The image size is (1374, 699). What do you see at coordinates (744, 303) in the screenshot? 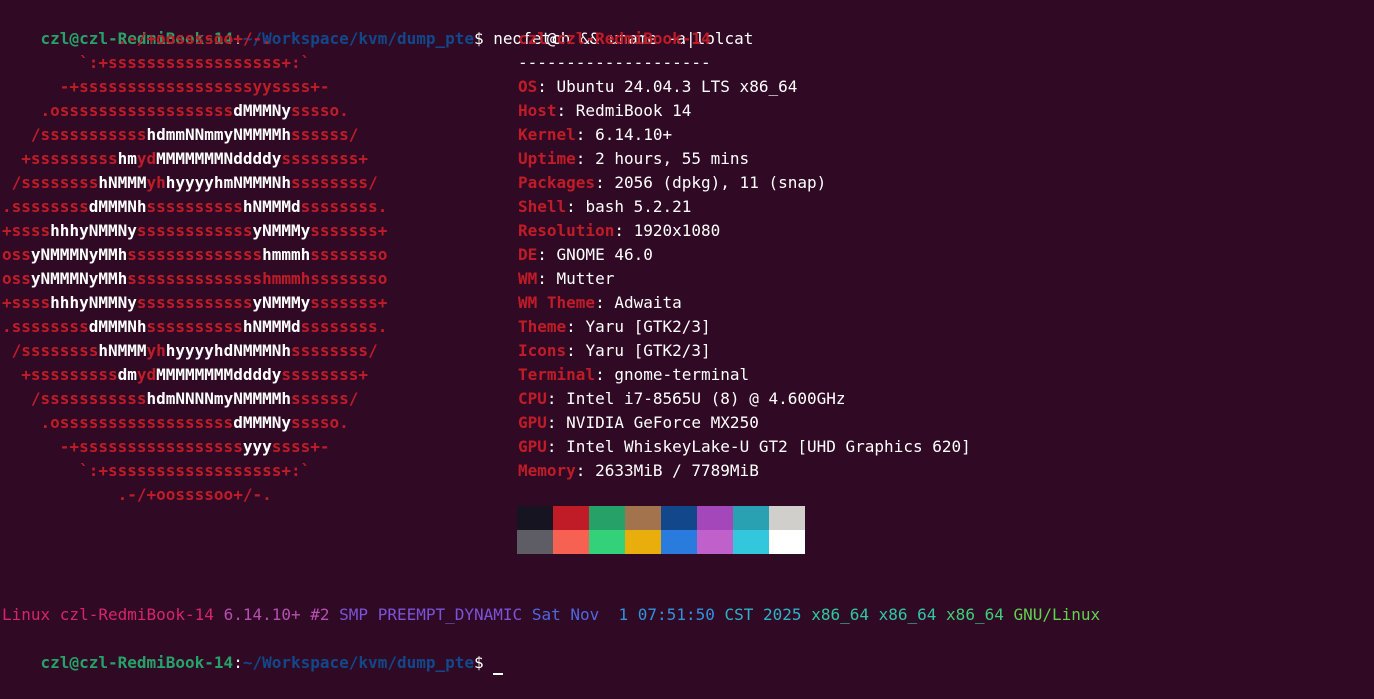
I see `info-row: WM Theme: Adwaita` at bounding box center [744, 303].